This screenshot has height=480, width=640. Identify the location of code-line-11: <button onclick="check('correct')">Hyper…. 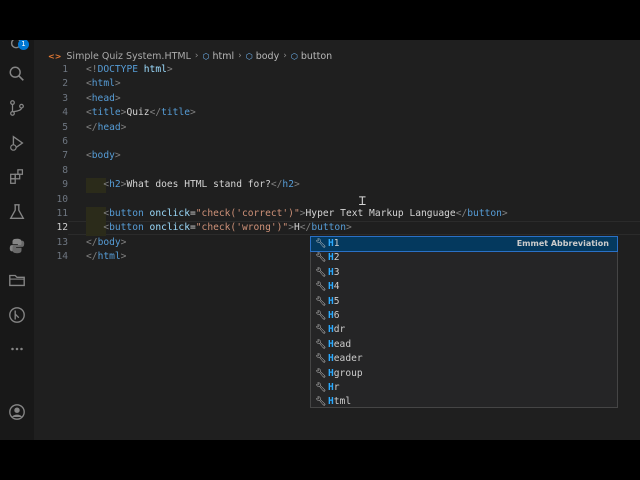
(305, 213).